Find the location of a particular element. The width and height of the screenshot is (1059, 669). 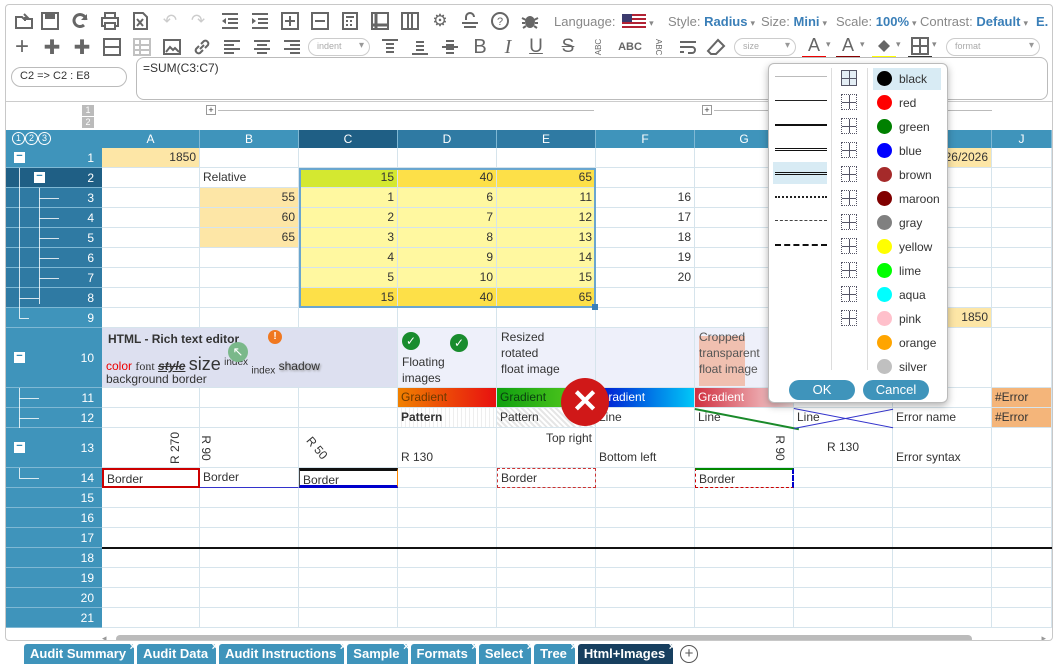

cell-F13: Bottom left is located at coordinates (645, 448).